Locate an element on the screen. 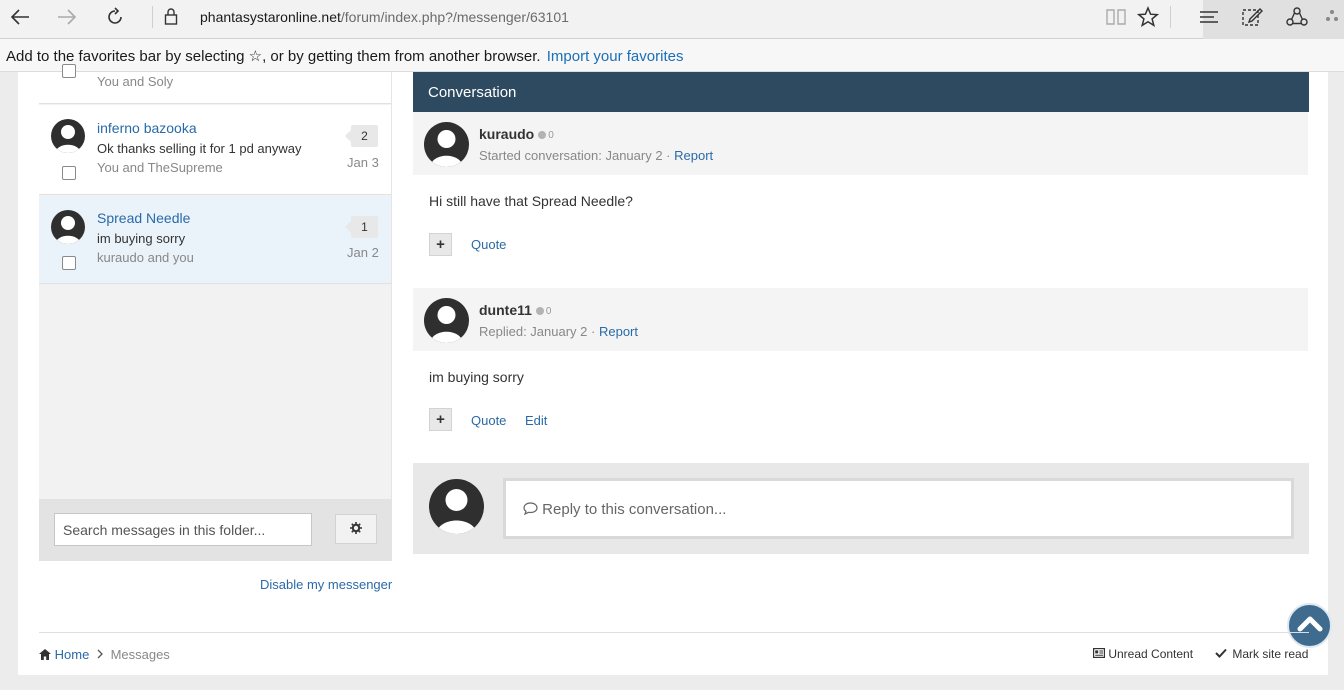 This screenshot has width=1344, height=690. back-arrow-icon is located at coordinates (20, 17).